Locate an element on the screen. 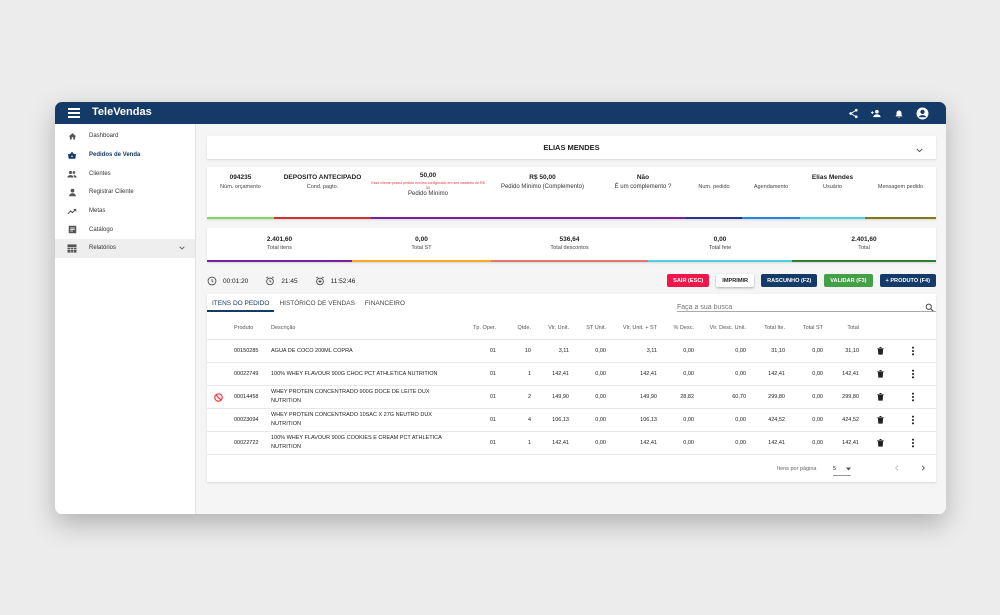 This screenshot has width=1000, height=615. customer-panel: ELIAS MENDES is located at coordinates (571, 147).